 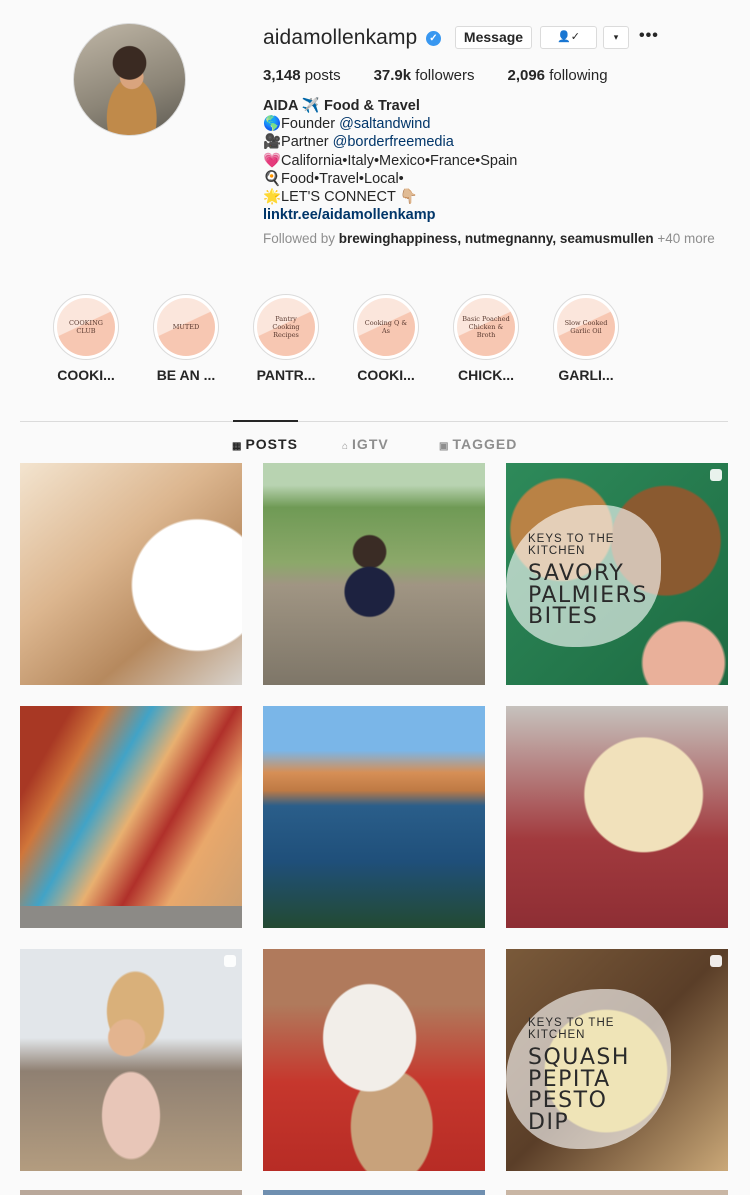 I want to click on following-button: 👤✓, so click(x=568, y=37).